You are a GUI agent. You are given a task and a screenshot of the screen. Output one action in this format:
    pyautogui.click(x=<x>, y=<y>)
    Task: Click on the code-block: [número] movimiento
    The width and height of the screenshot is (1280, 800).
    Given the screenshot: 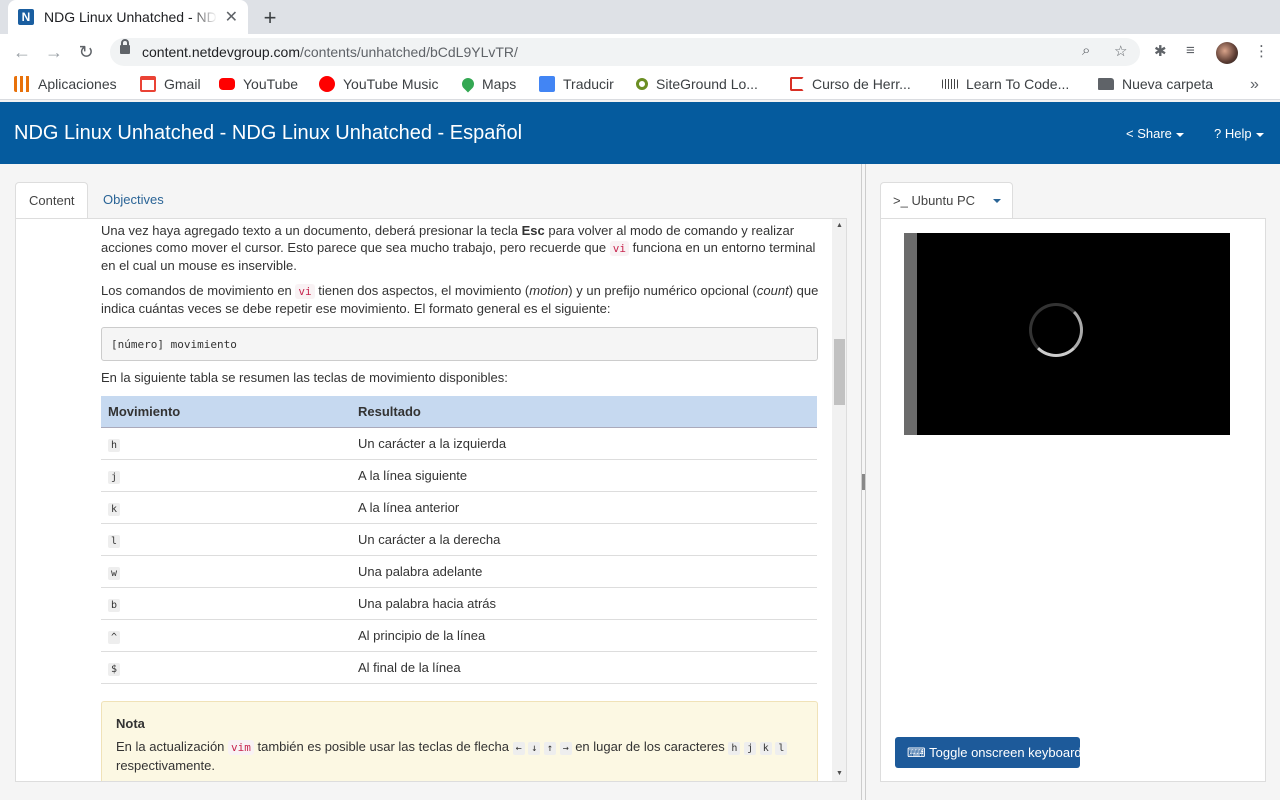 What is the action you would take?
    pyautogui.click(x=459, y=344)
    